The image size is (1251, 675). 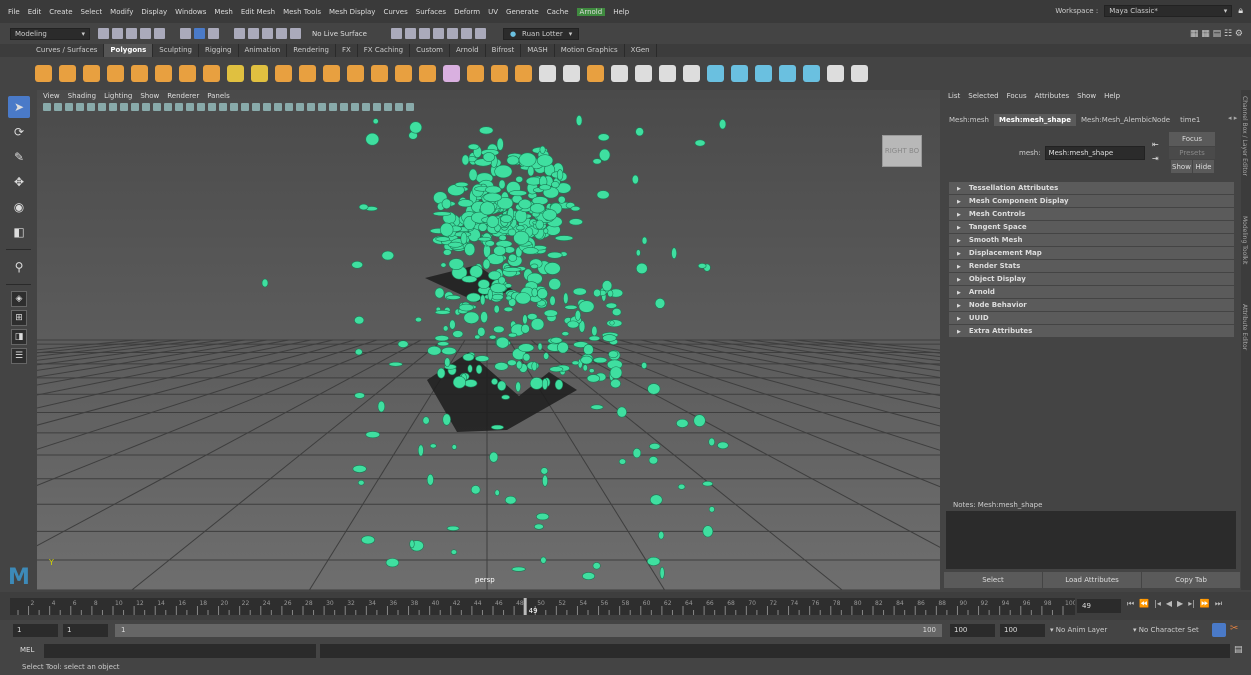 I want to click on menu-surfaces: Surfaces, so click(x=431, y=12).